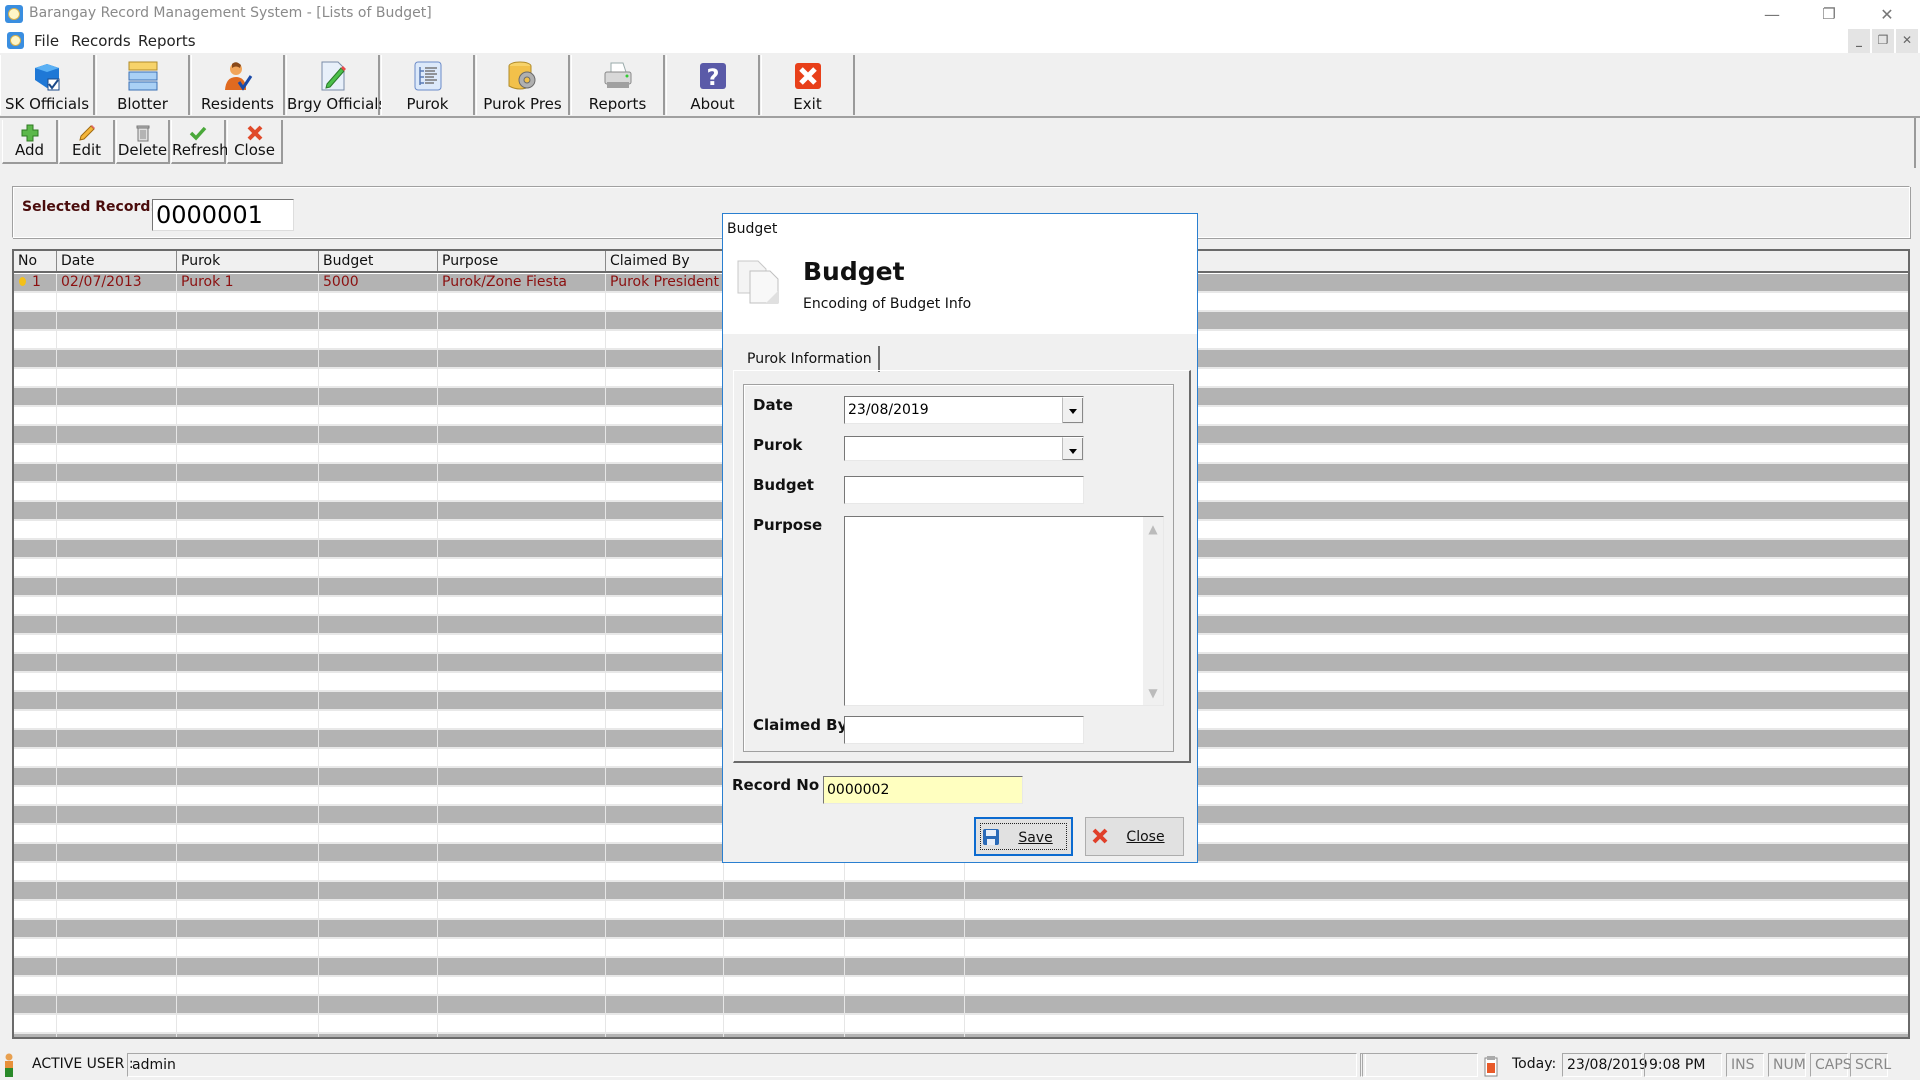  Describe the element at coordinates (15, 40) in the screenshot. I see `mdi-child-clock-icon` at that location.